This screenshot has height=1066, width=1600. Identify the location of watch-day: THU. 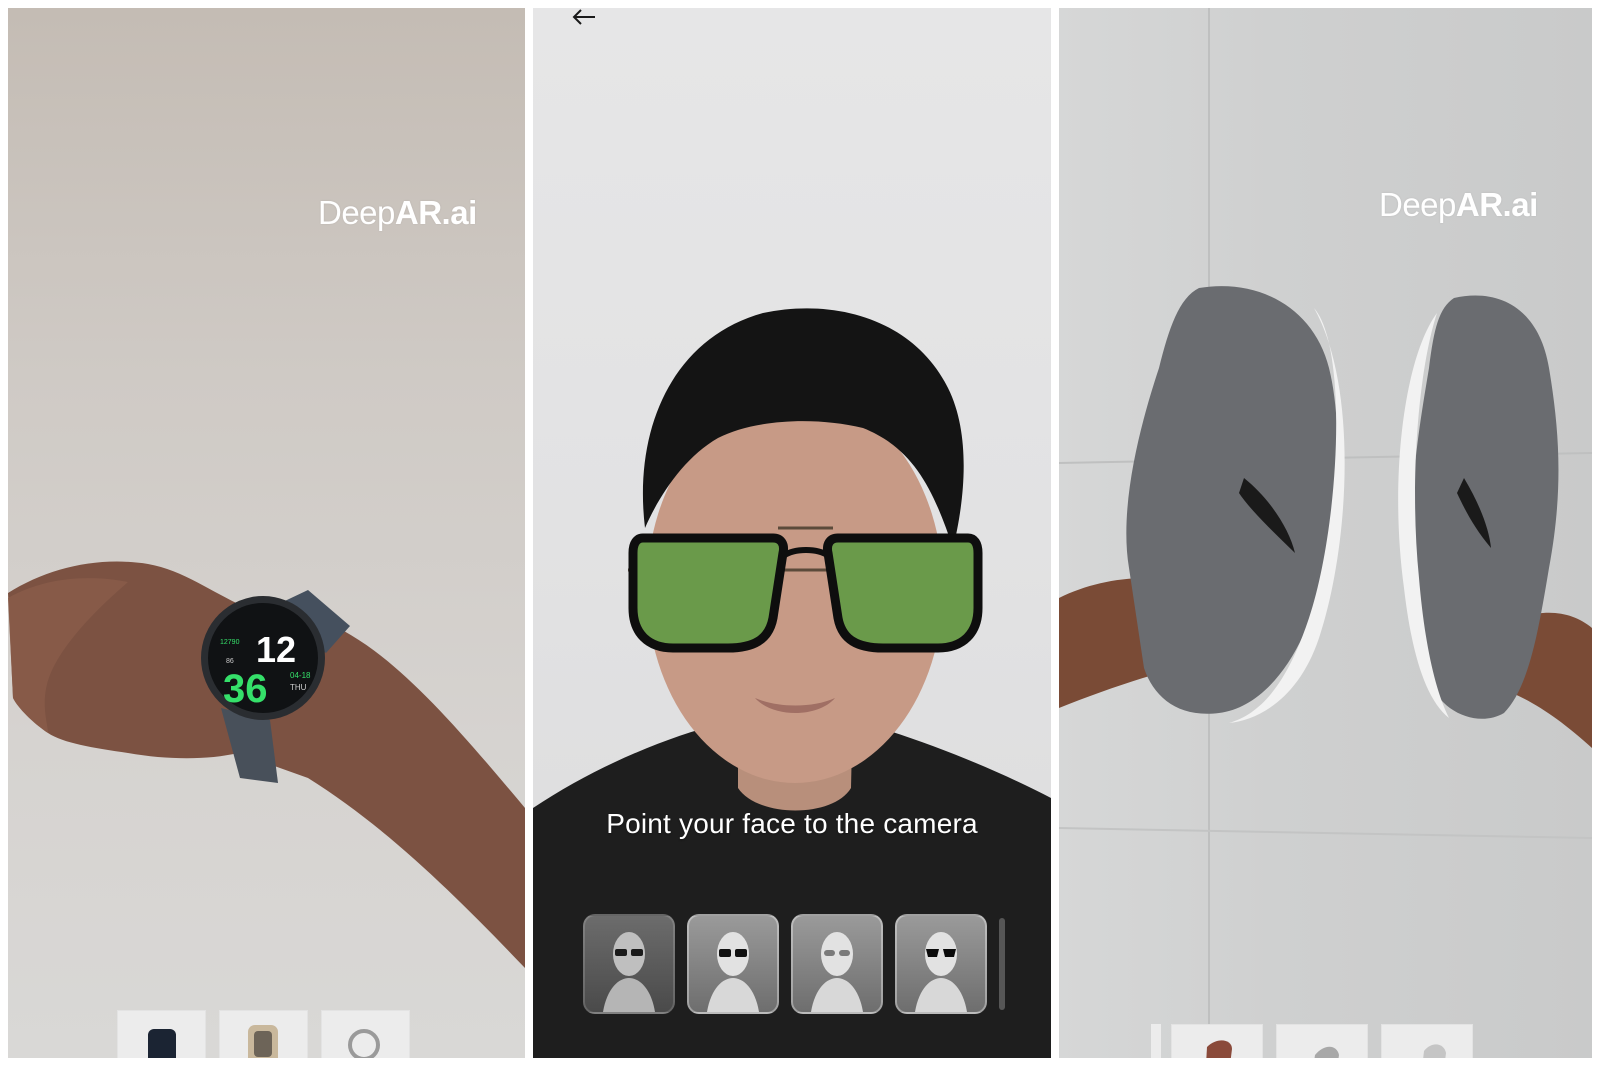
(298, 687).